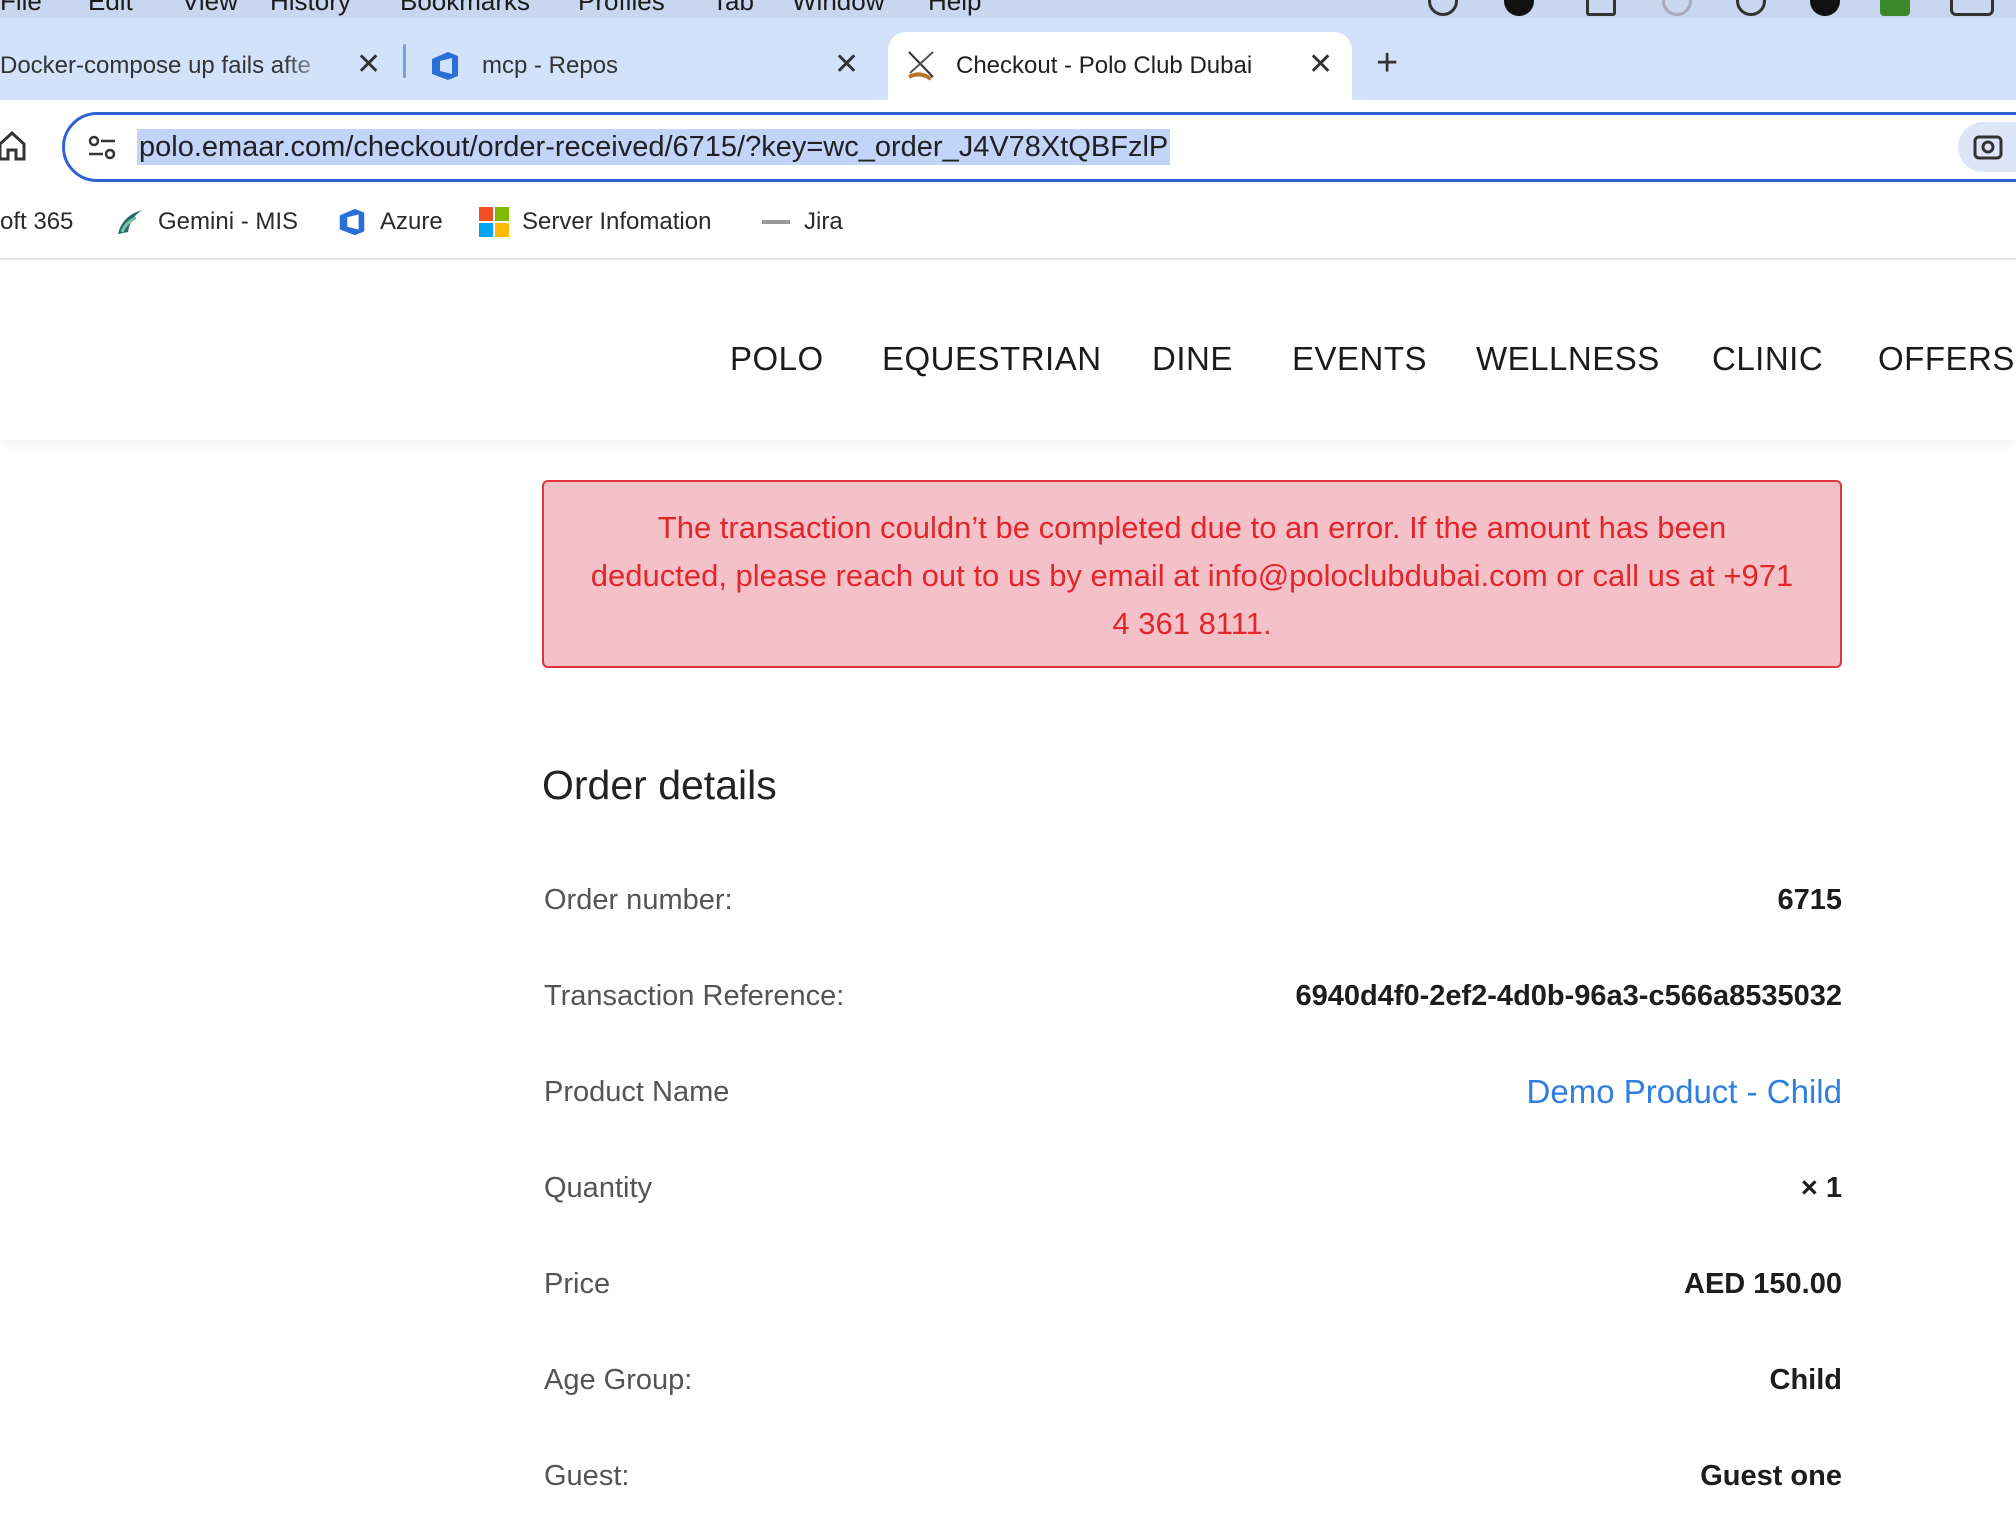  I want to click on google-lens-button, so click(1987, 147).